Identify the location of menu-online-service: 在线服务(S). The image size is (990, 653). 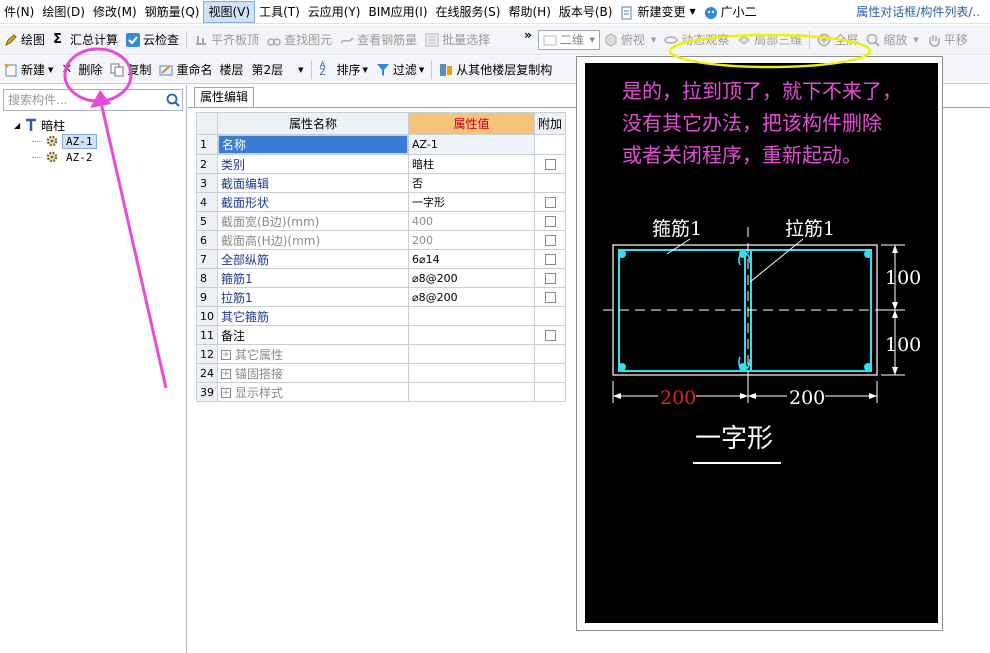
(468, 12).